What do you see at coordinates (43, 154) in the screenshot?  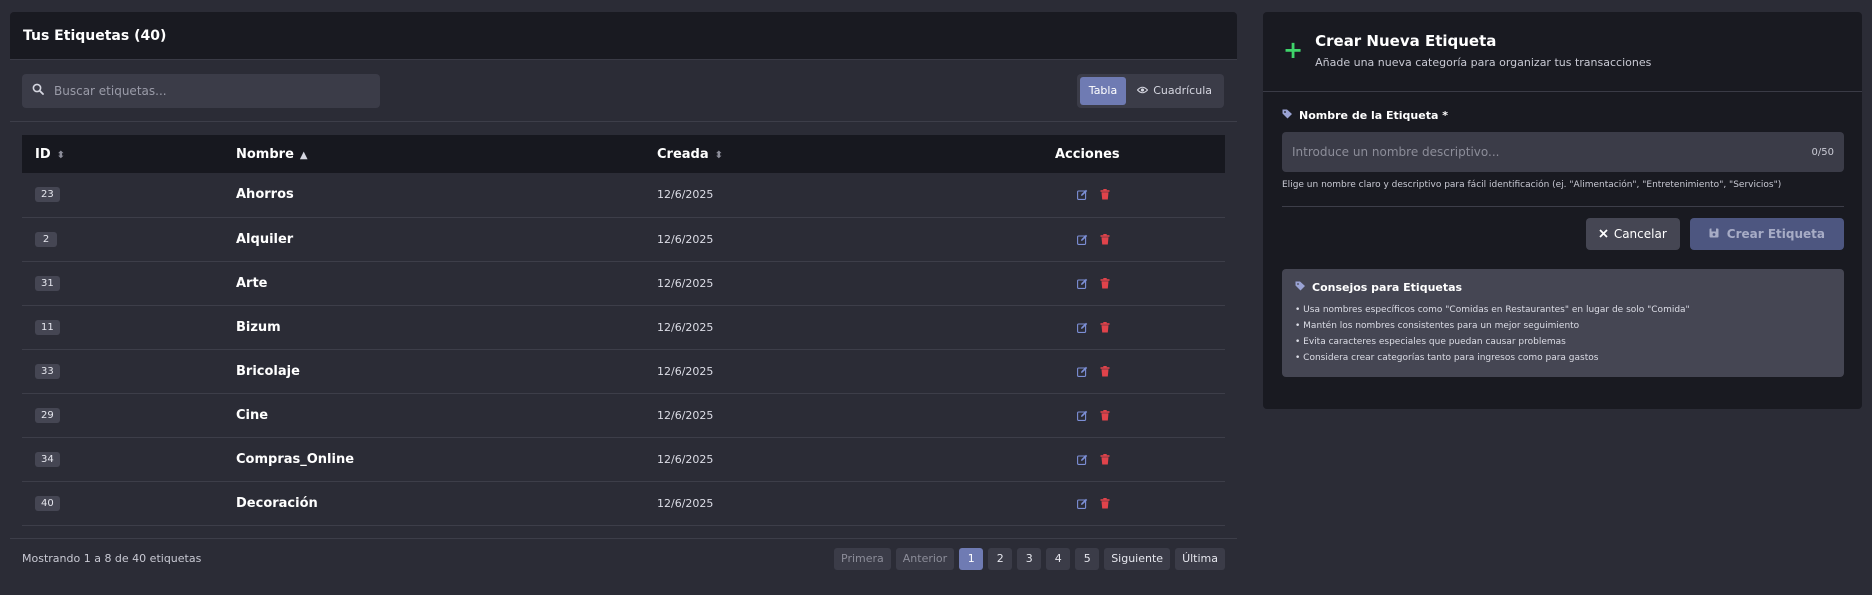 I see `column-header-id-label: ID` at bounding box center [43, 154].